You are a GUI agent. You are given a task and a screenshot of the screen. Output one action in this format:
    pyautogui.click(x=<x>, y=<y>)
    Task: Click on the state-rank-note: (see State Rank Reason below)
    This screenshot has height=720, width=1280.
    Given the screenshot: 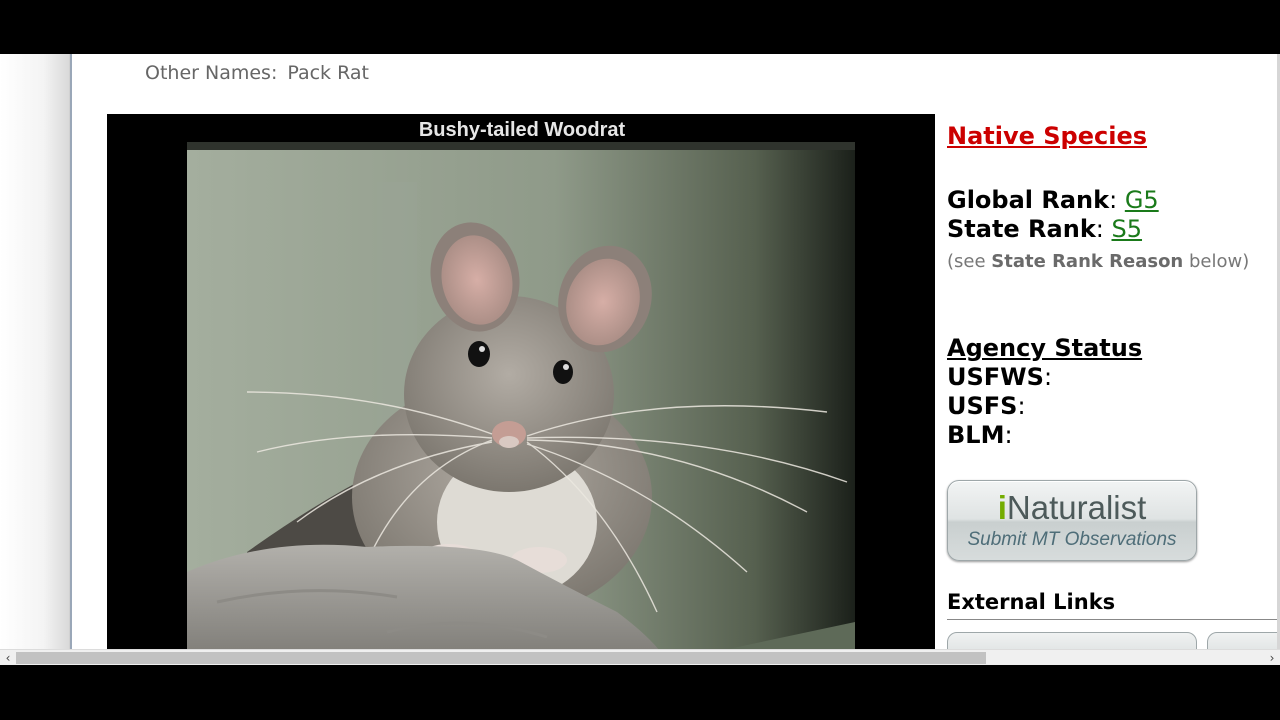 What is the action you would take?
    pyautogui.click(x=1098, y=261)
    